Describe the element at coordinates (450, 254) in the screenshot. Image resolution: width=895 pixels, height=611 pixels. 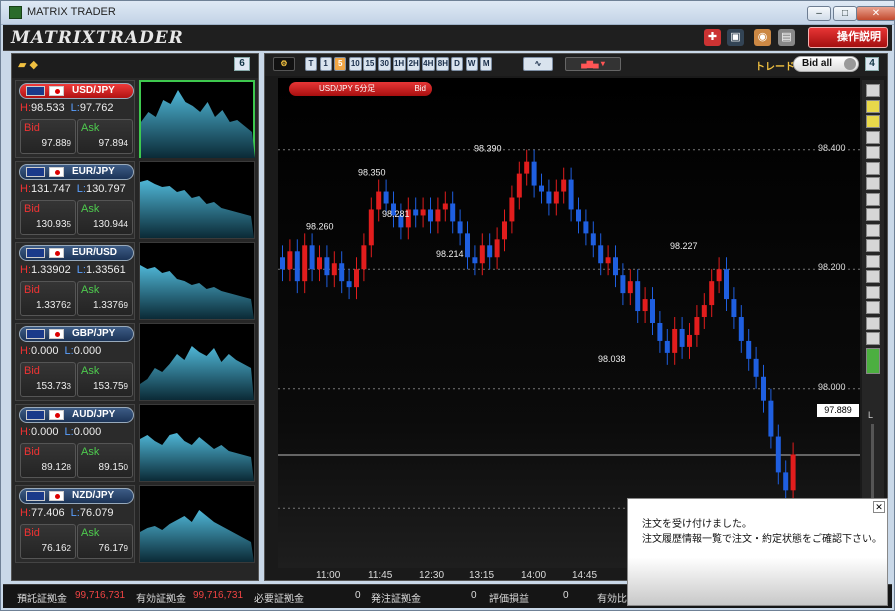
I see `price-annotation: 98.214` at that location.